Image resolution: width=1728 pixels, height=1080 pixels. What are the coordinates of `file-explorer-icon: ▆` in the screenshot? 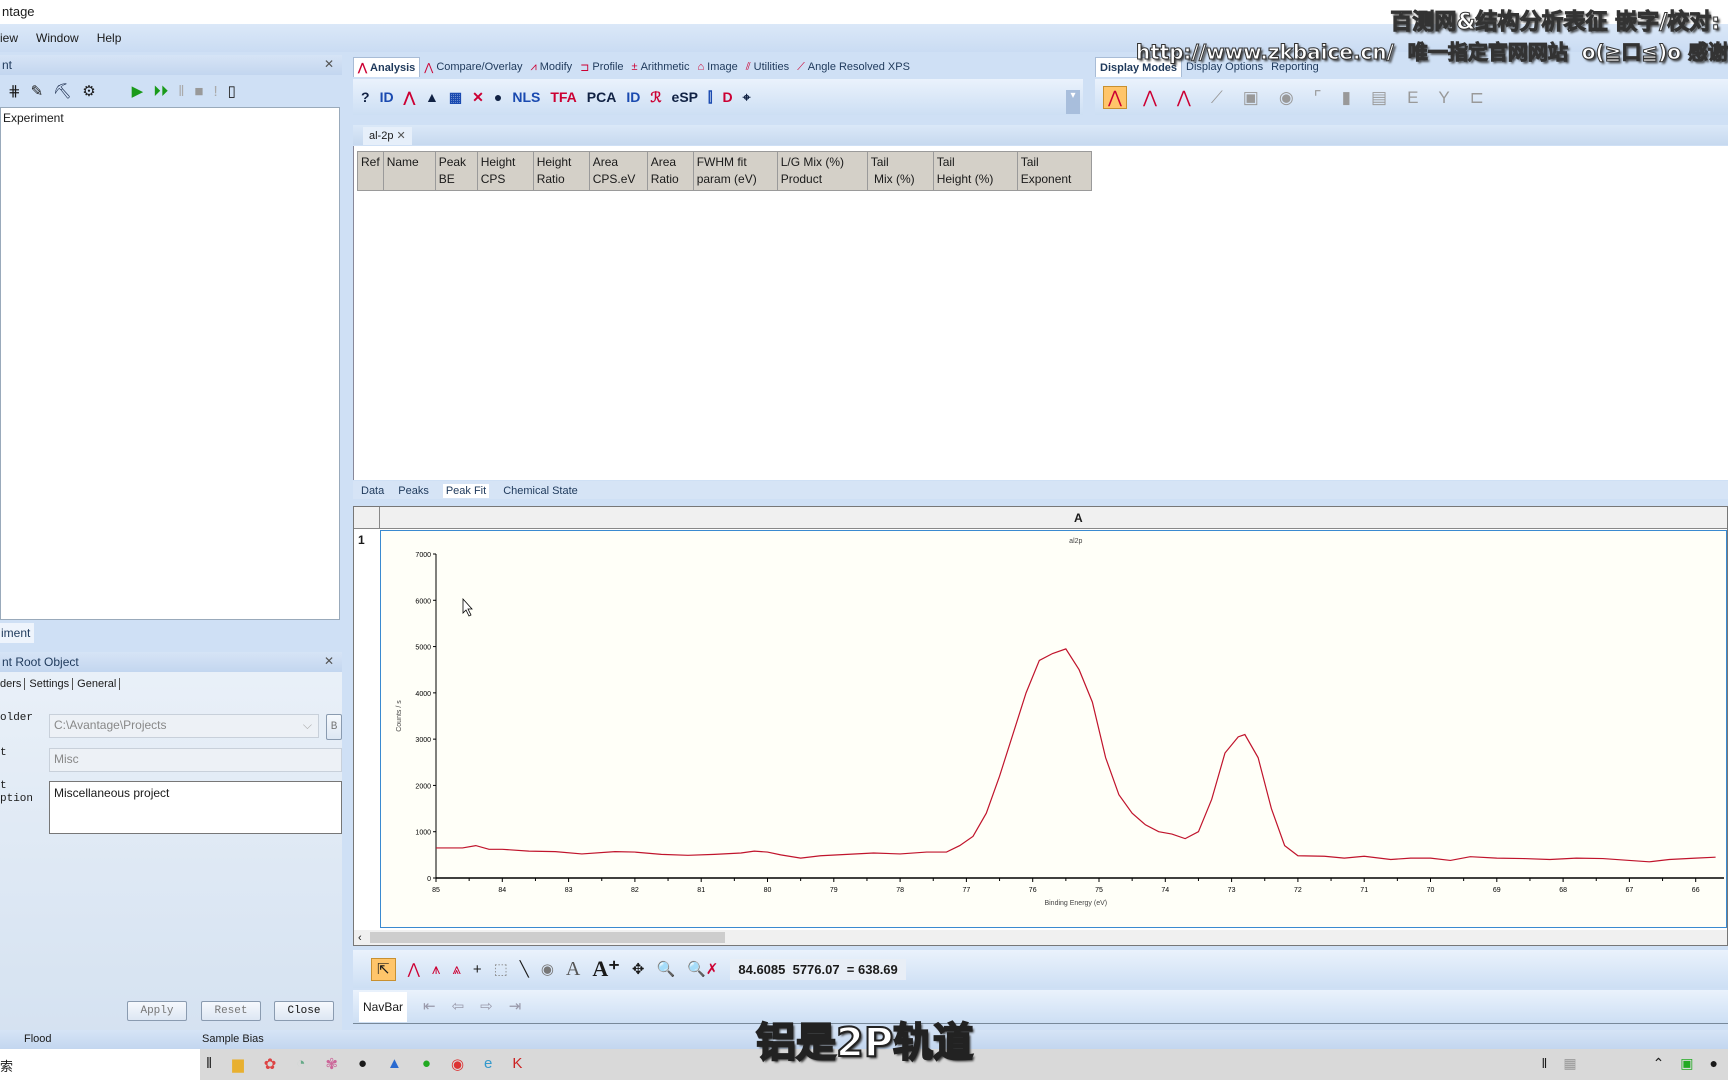 It's located at (238, 1064).